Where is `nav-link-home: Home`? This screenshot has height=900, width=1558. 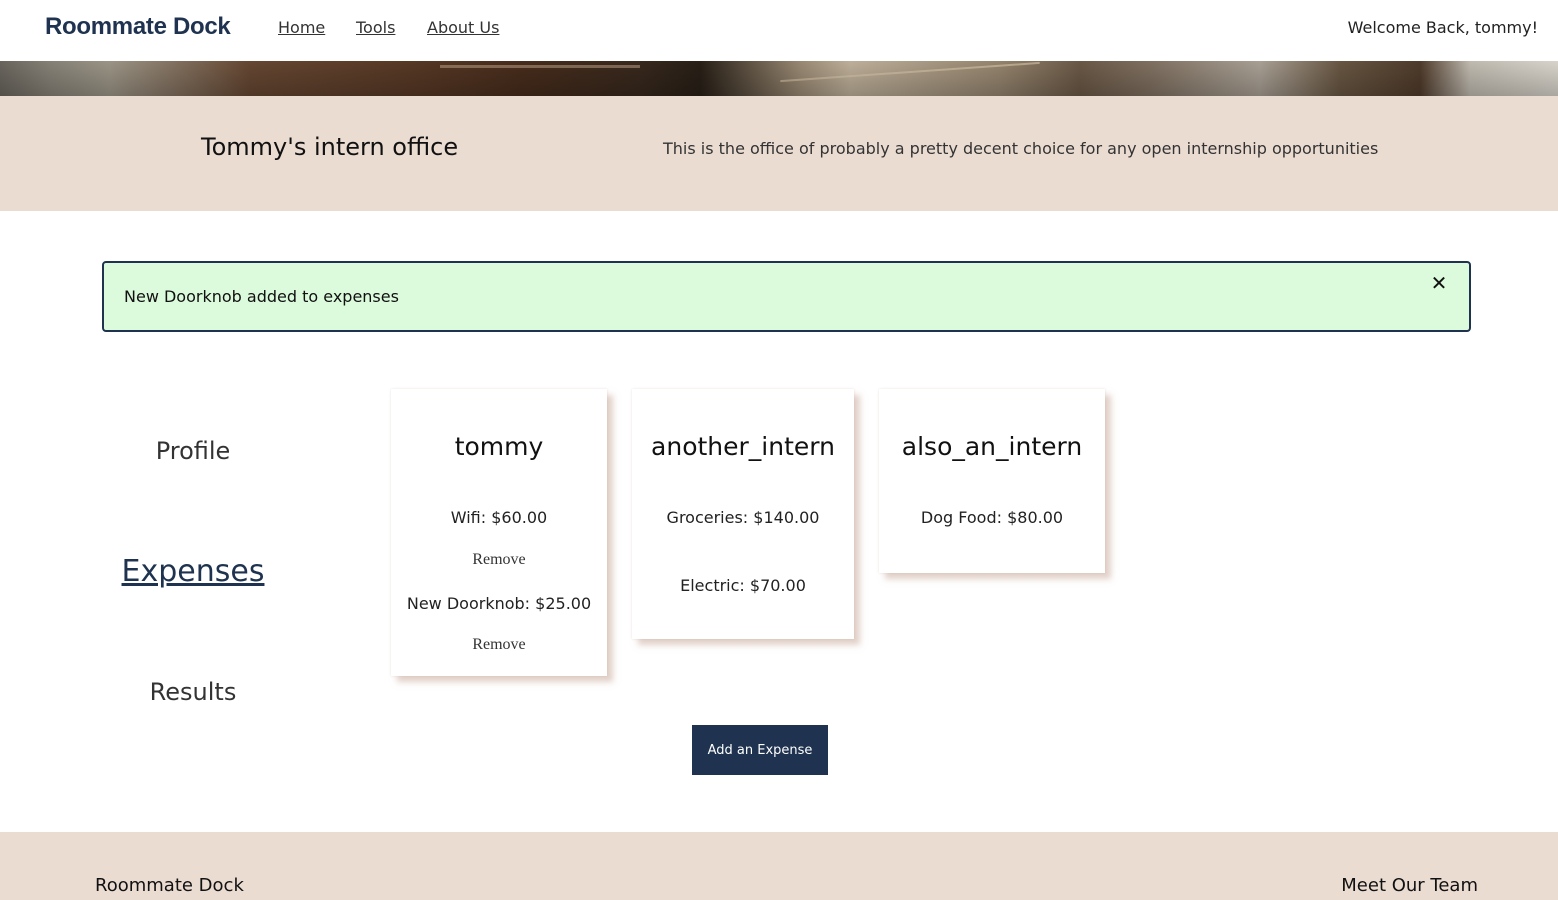 nav-link-home: Home is located at coordinates (301, 27).